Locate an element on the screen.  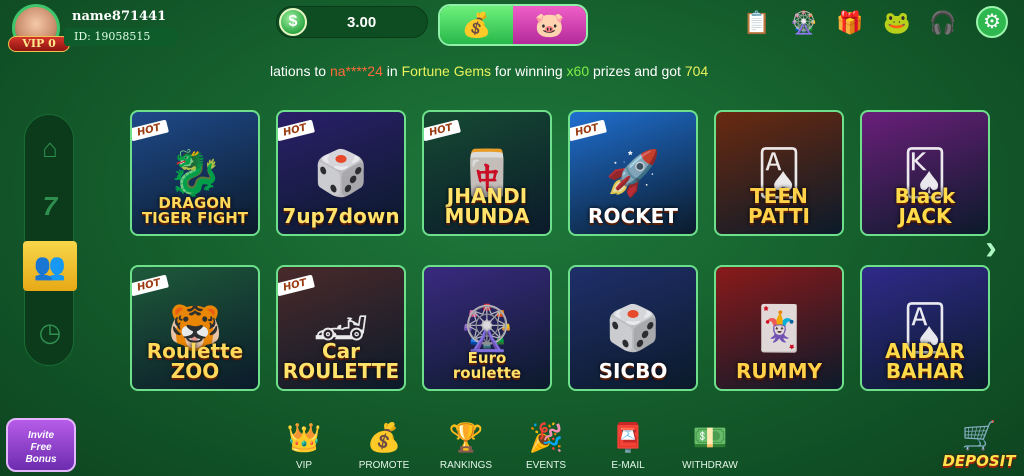
game-tile: 🂡 TEEN PATTI is located at coordinates (779, 173).